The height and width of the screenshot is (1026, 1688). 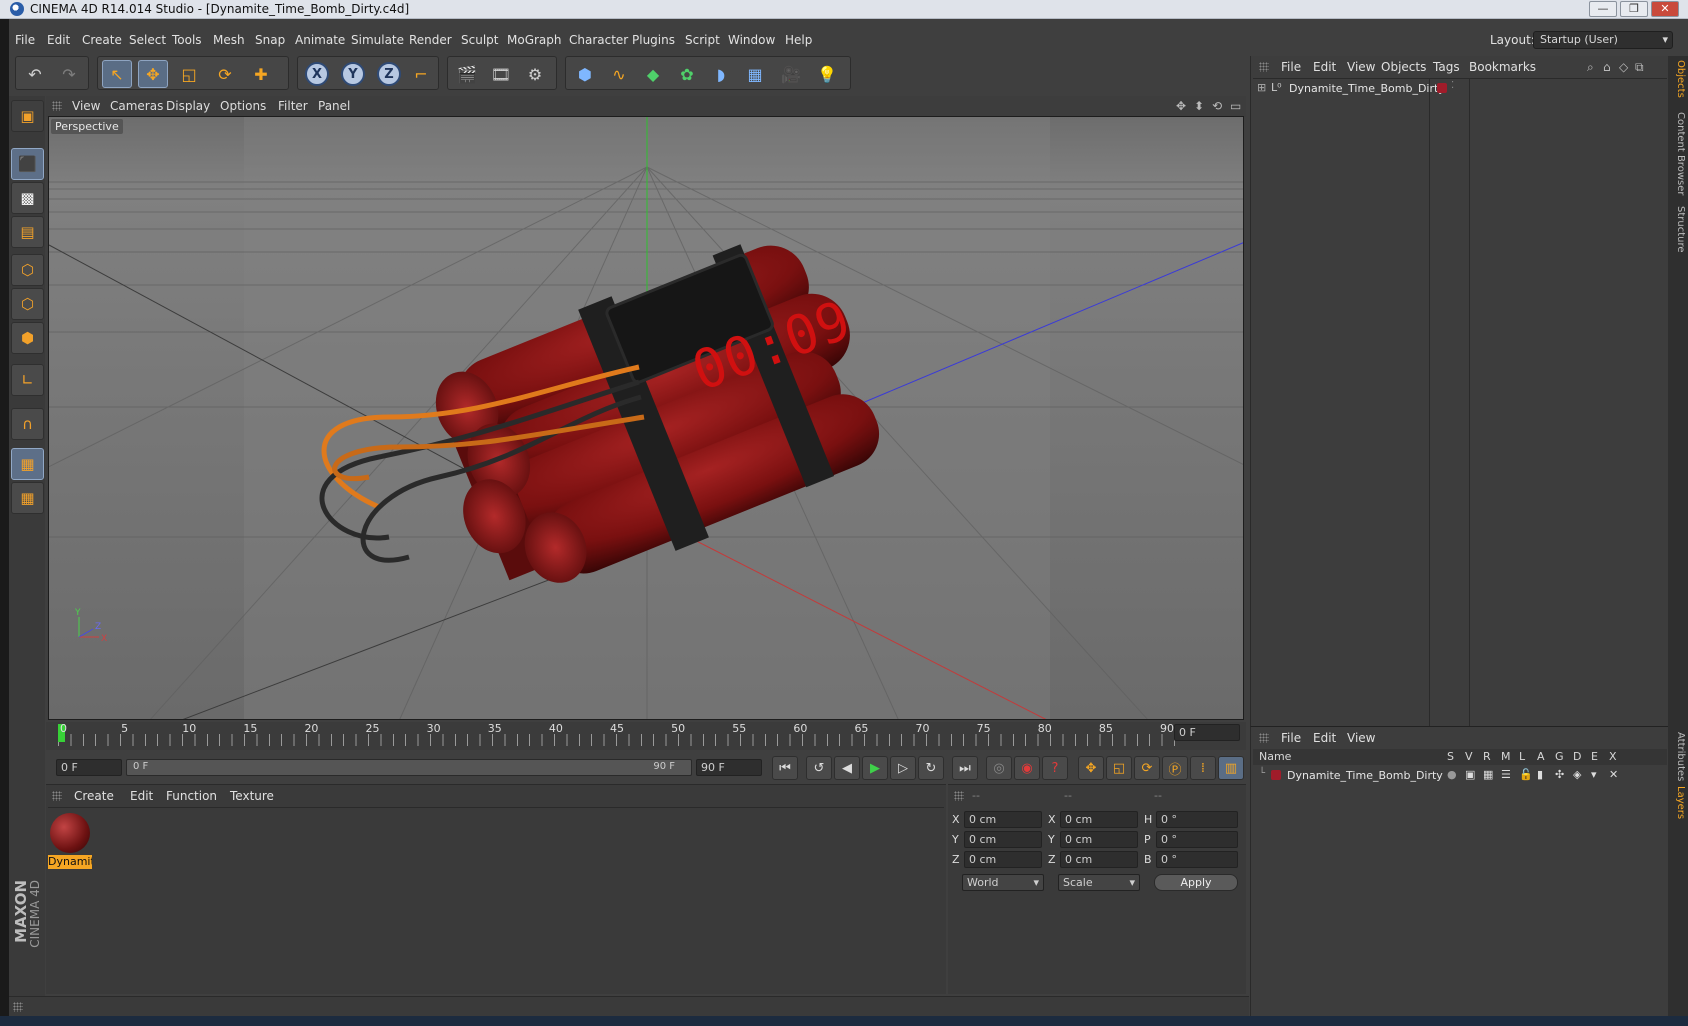 What do you see at coordinates (94, 796) in the screenshot?
I see `material-menu-create: Create` at bounding box center [94, 796].